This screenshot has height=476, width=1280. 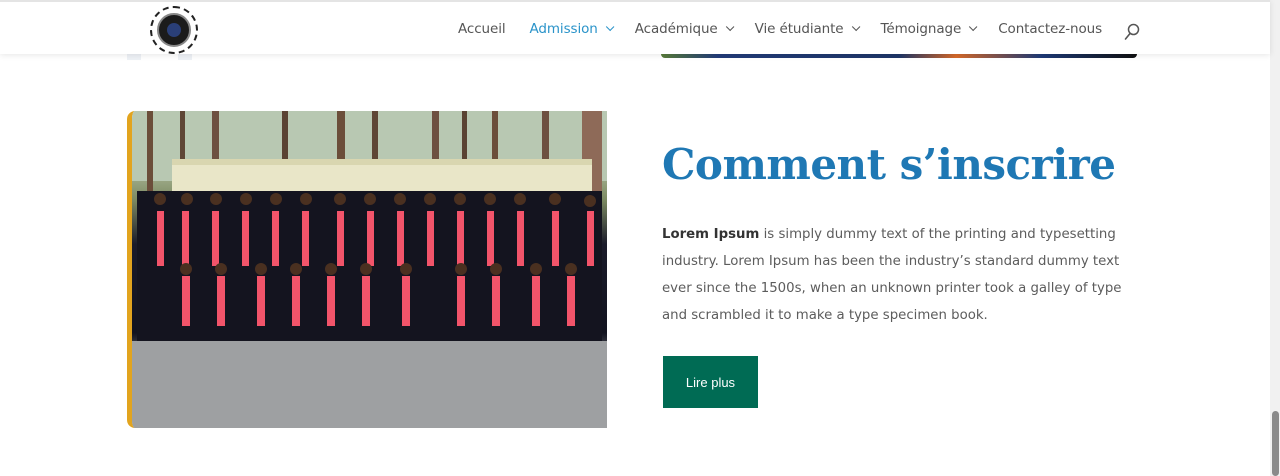 What do you see at coordinates (1275, 443) in the screenshot?
I see `scrollbar-thumb` at bounding box center [1275, 443].